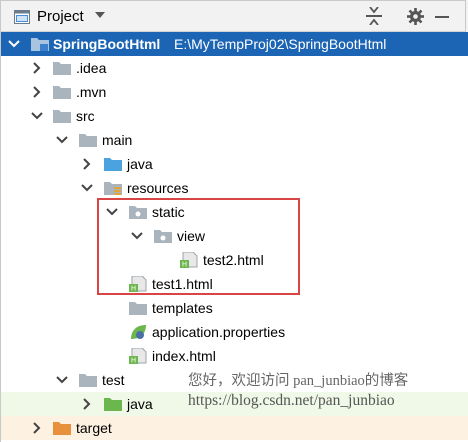  What do you see at coordinates (234, 428) in the screenshot?
I see `tree-row-target: target` at bounding box center [234, 428].